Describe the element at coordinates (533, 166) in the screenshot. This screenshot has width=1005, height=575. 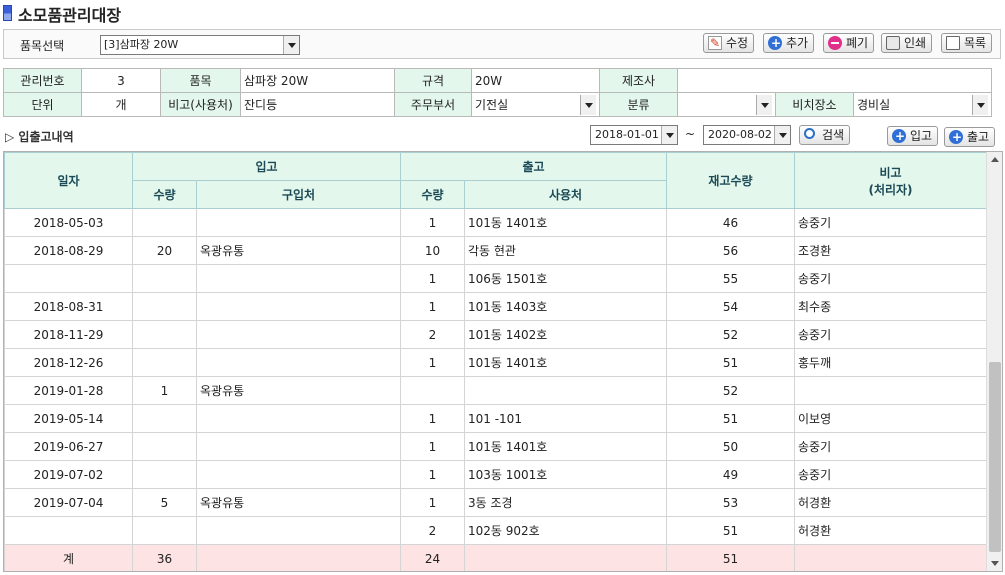
I see `header-out: 출고` at that location.